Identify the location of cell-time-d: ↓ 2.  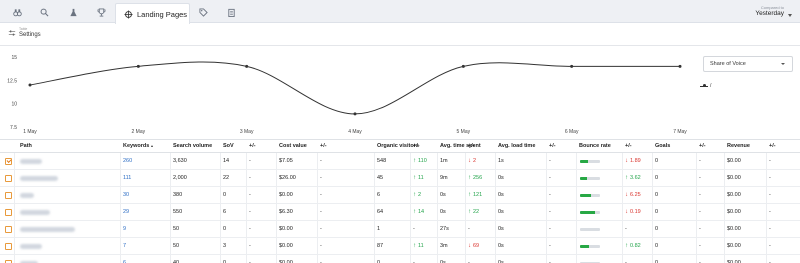
(472, 161).